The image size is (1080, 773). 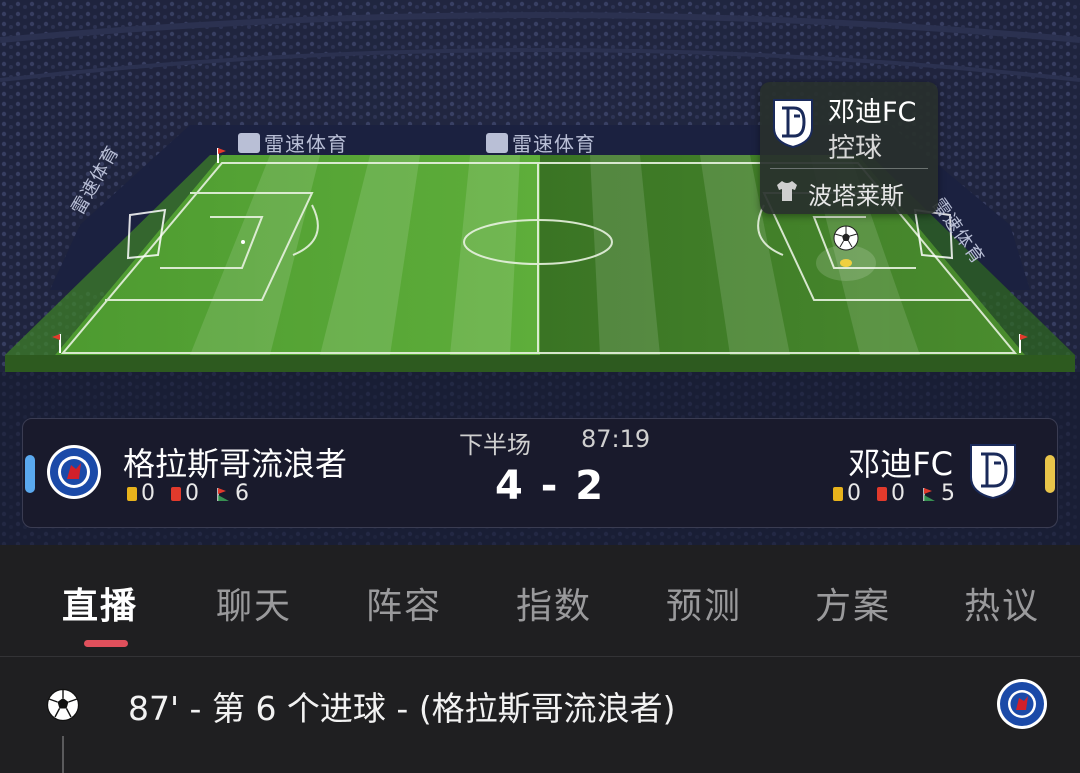 I want to click on home-team-name: 格拉斯哥流浪者, so click(x=235, y=462).